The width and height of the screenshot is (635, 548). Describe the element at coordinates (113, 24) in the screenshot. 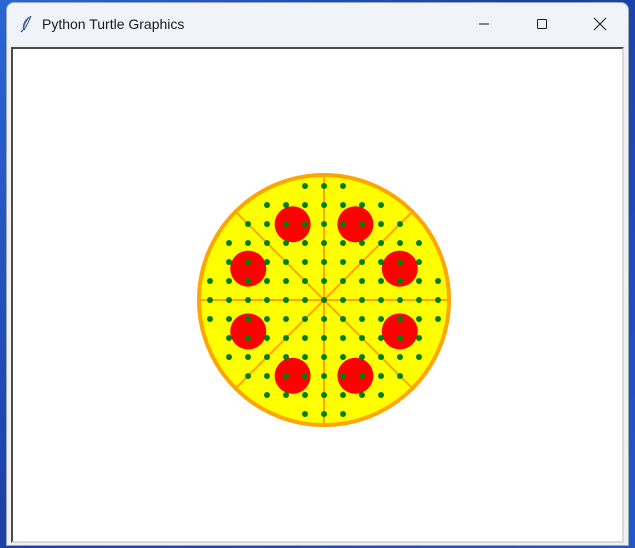

I see `window-title: Python Turtle Graphics` at that location.